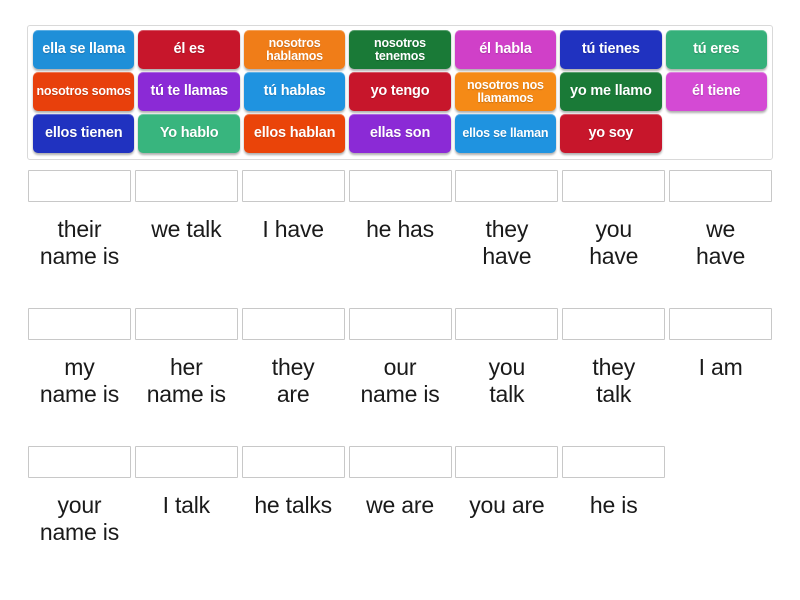  I want to click on answer-label: their name is, so click(79, 243).